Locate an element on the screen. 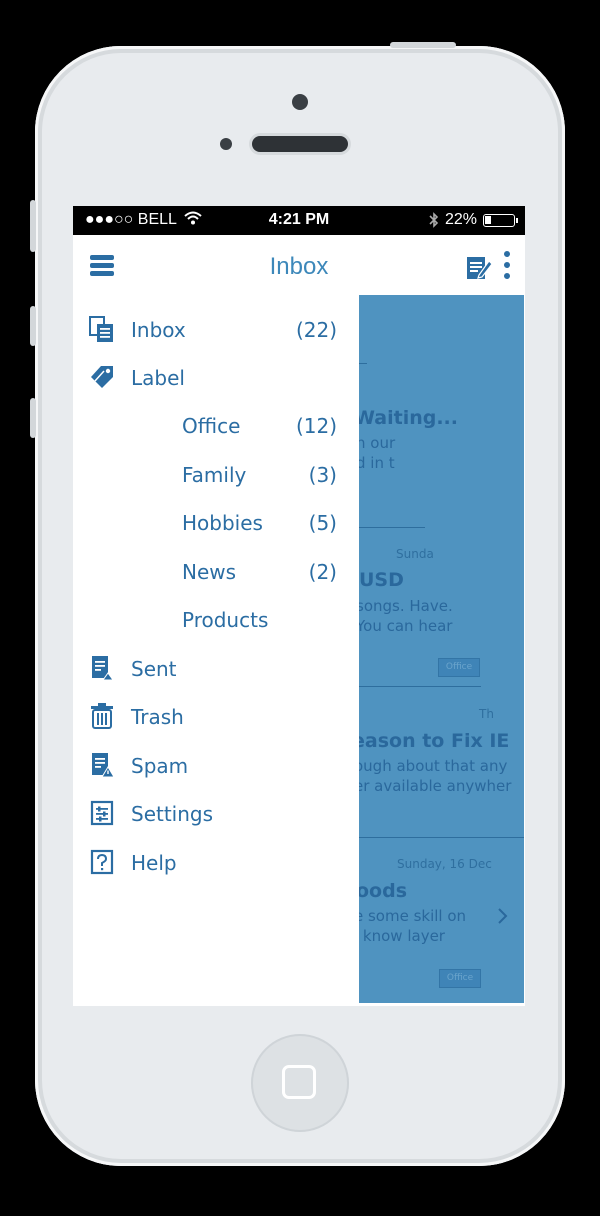  spam-icon is located at coordinates (103, 765).